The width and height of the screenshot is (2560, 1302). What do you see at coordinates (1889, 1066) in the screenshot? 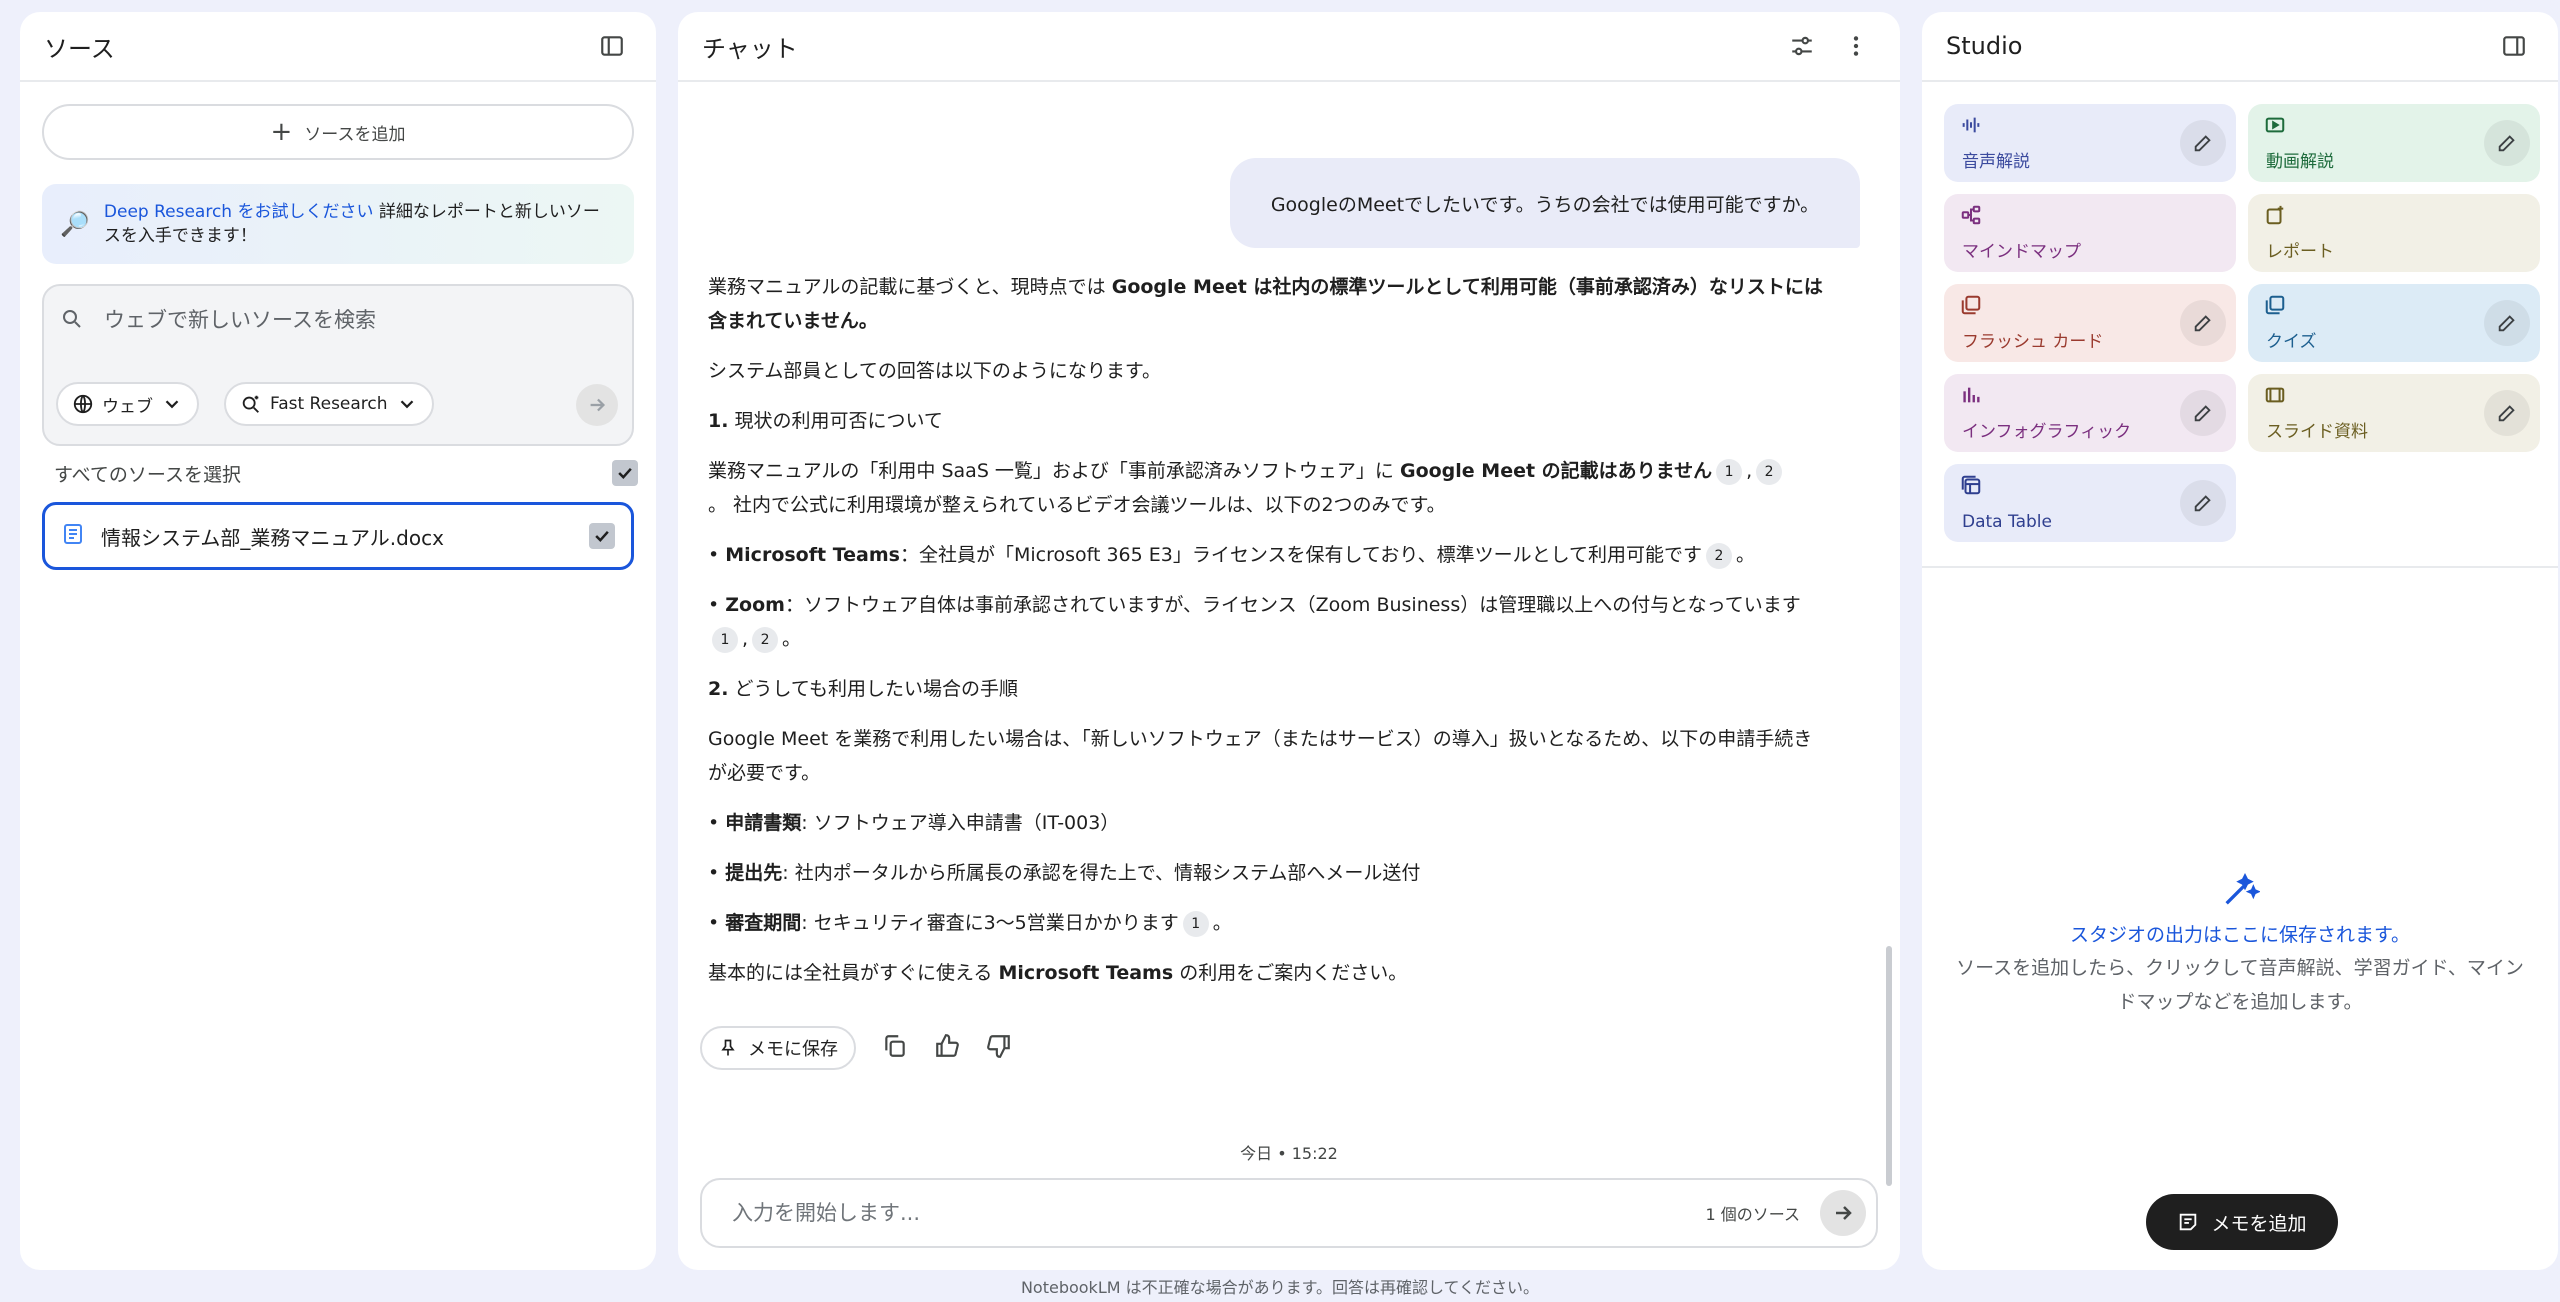
I see `chat-scrollbar` at bounding box center [1889, 1066].